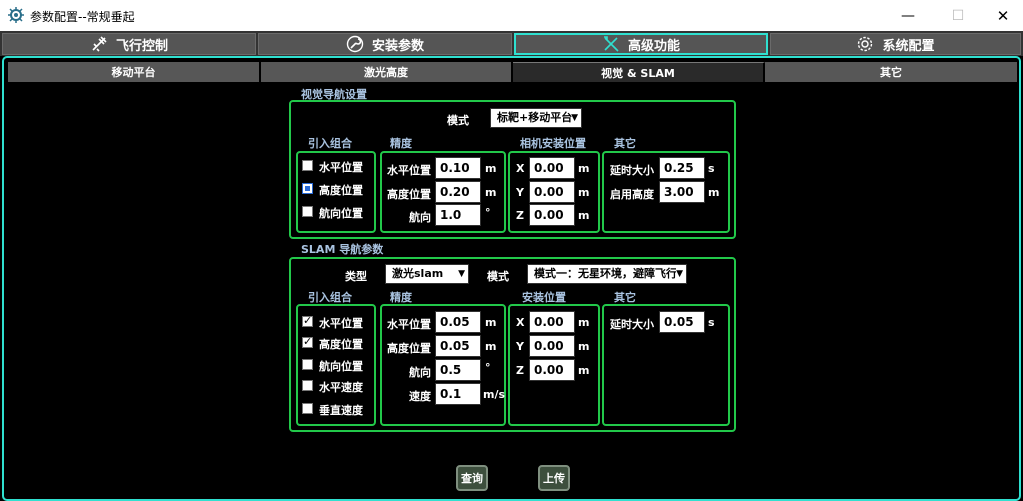 The height and width of the screenshot is (501, 1023). What do you see at coordinates (632, 324) in the screenshot?
I see `field-label: 延时大小` at bounding box center [632, 324].